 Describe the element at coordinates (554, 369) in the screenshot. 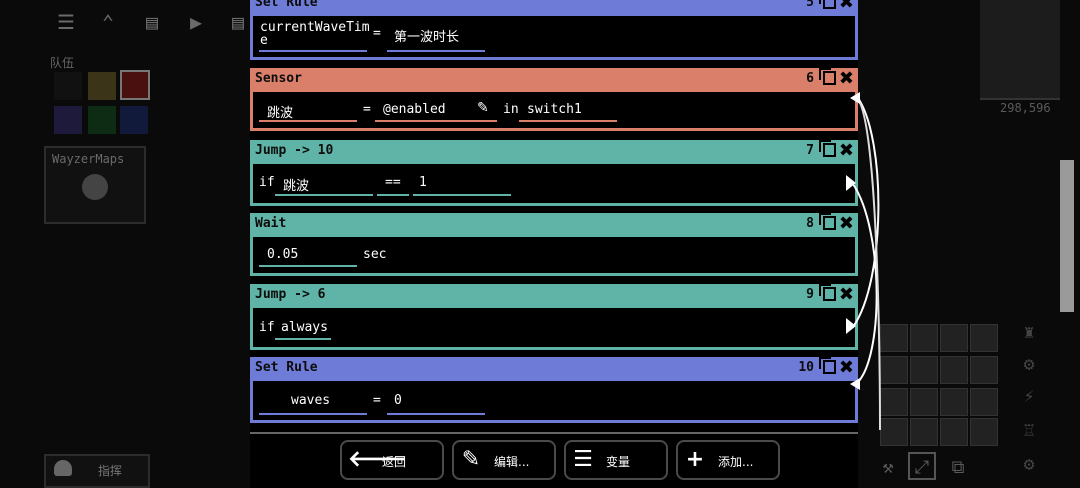

I see `instruction-header: Set Rule 10 ✖` at that location.